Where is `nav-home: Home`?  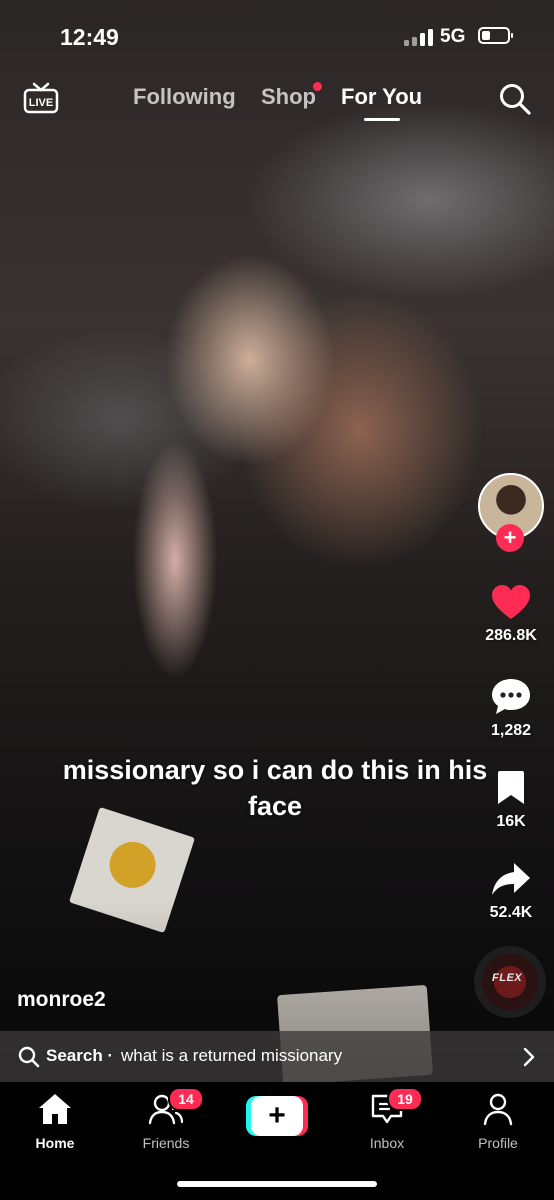 nav-home: Home is located at coordinates (55, 1121).